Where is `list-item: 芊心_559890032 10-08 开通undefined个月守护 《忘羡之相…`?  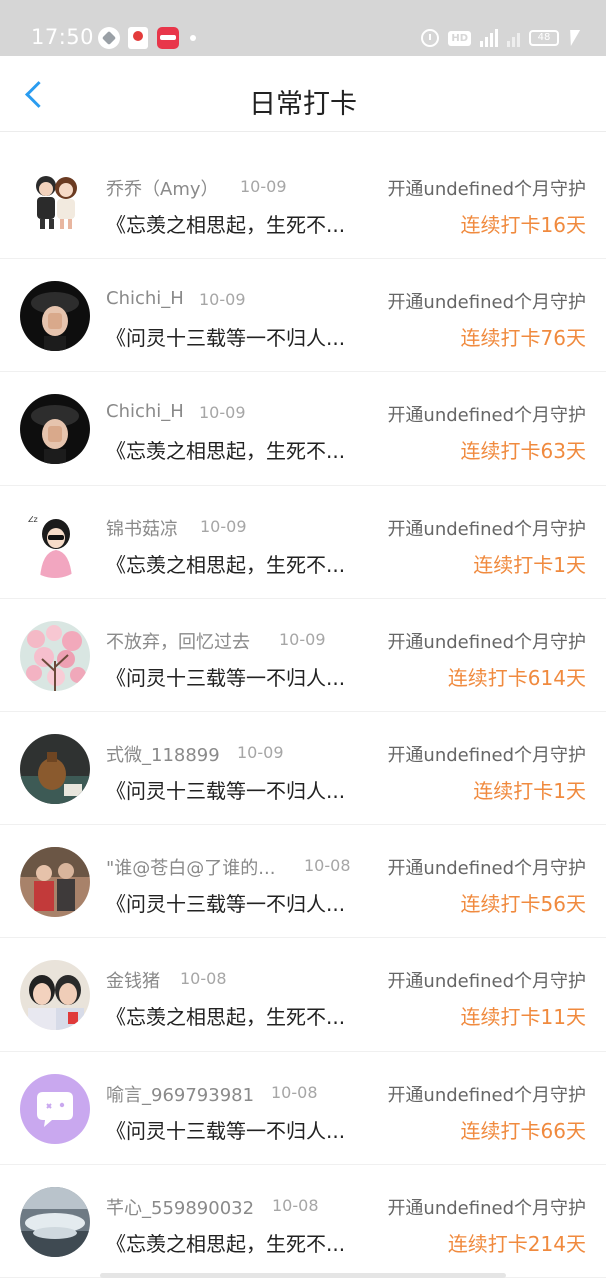
list-item: 芊心_559890032 10-08 开通undefined个月守护 《忘羡之相… is located at coordinates (303, 1221).